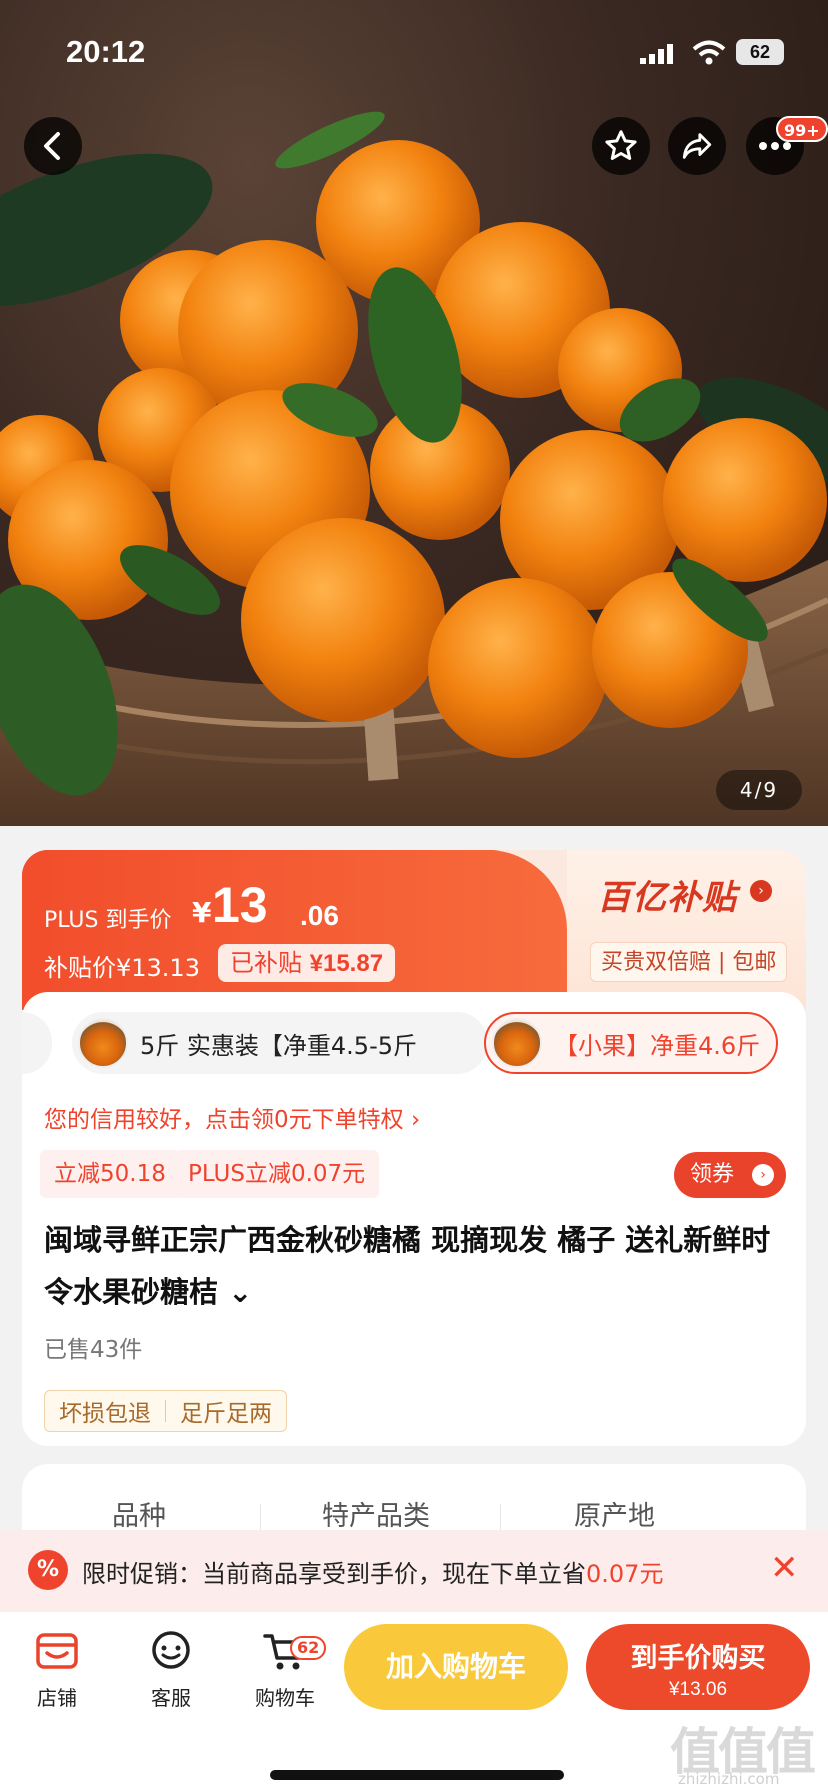  What do you see at coordinates (712, 1174) in the screenshot?
I see `coupon-label: 领券` at bounding box center [712, 1174].